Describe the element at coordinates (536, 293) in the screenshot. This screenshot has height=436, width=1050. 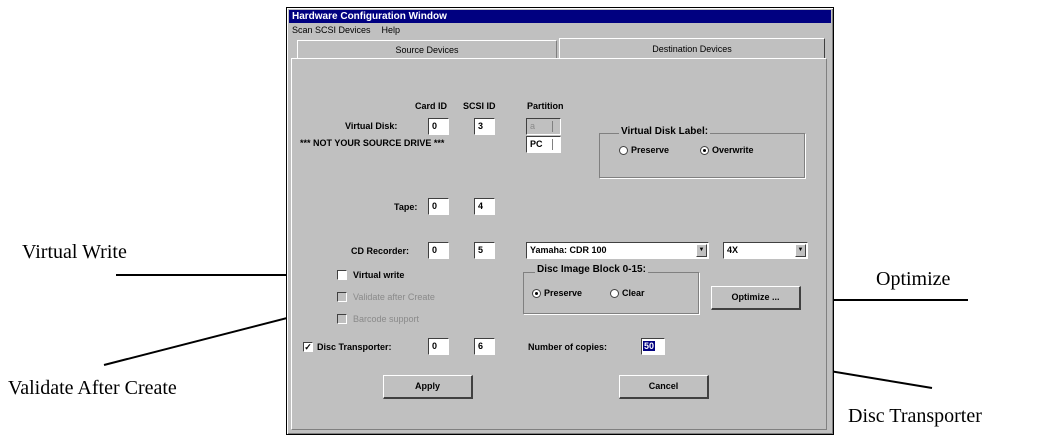
I see `disc-image-preserve-radio` at that location.